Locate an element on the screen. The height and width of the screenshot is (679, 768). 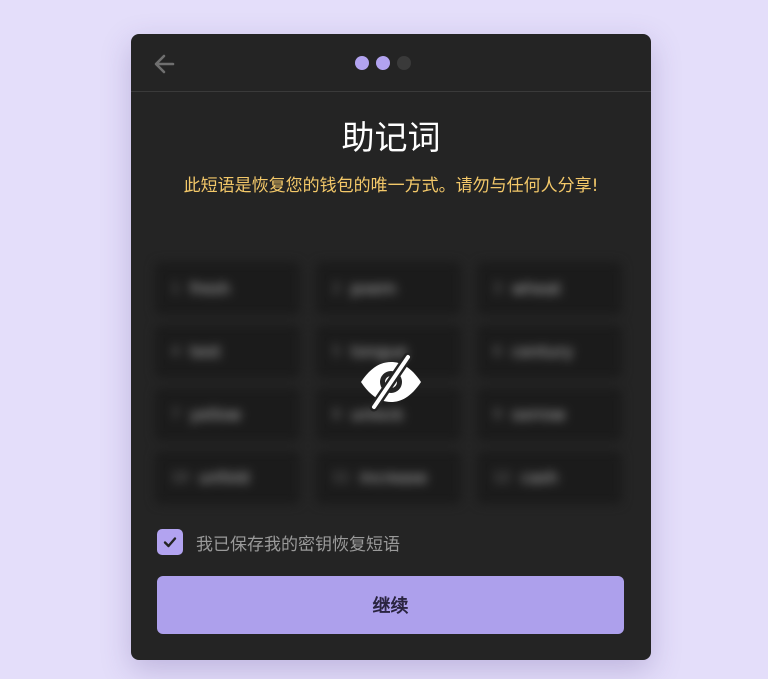
mnemonic-word-cell: 3 wheat is located at coordinates (549, 288).